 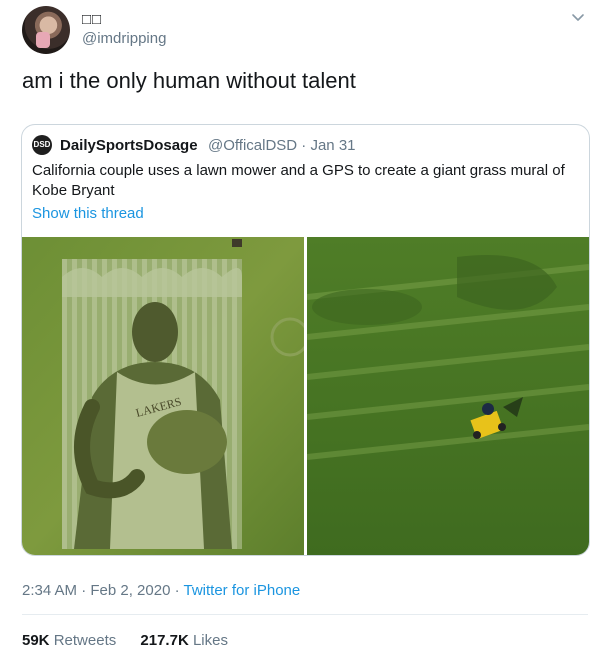 What do you see at coordinates (578, 18) in the screenshot?
I see `chevron-down-icon` at bounding box center [578, 18].